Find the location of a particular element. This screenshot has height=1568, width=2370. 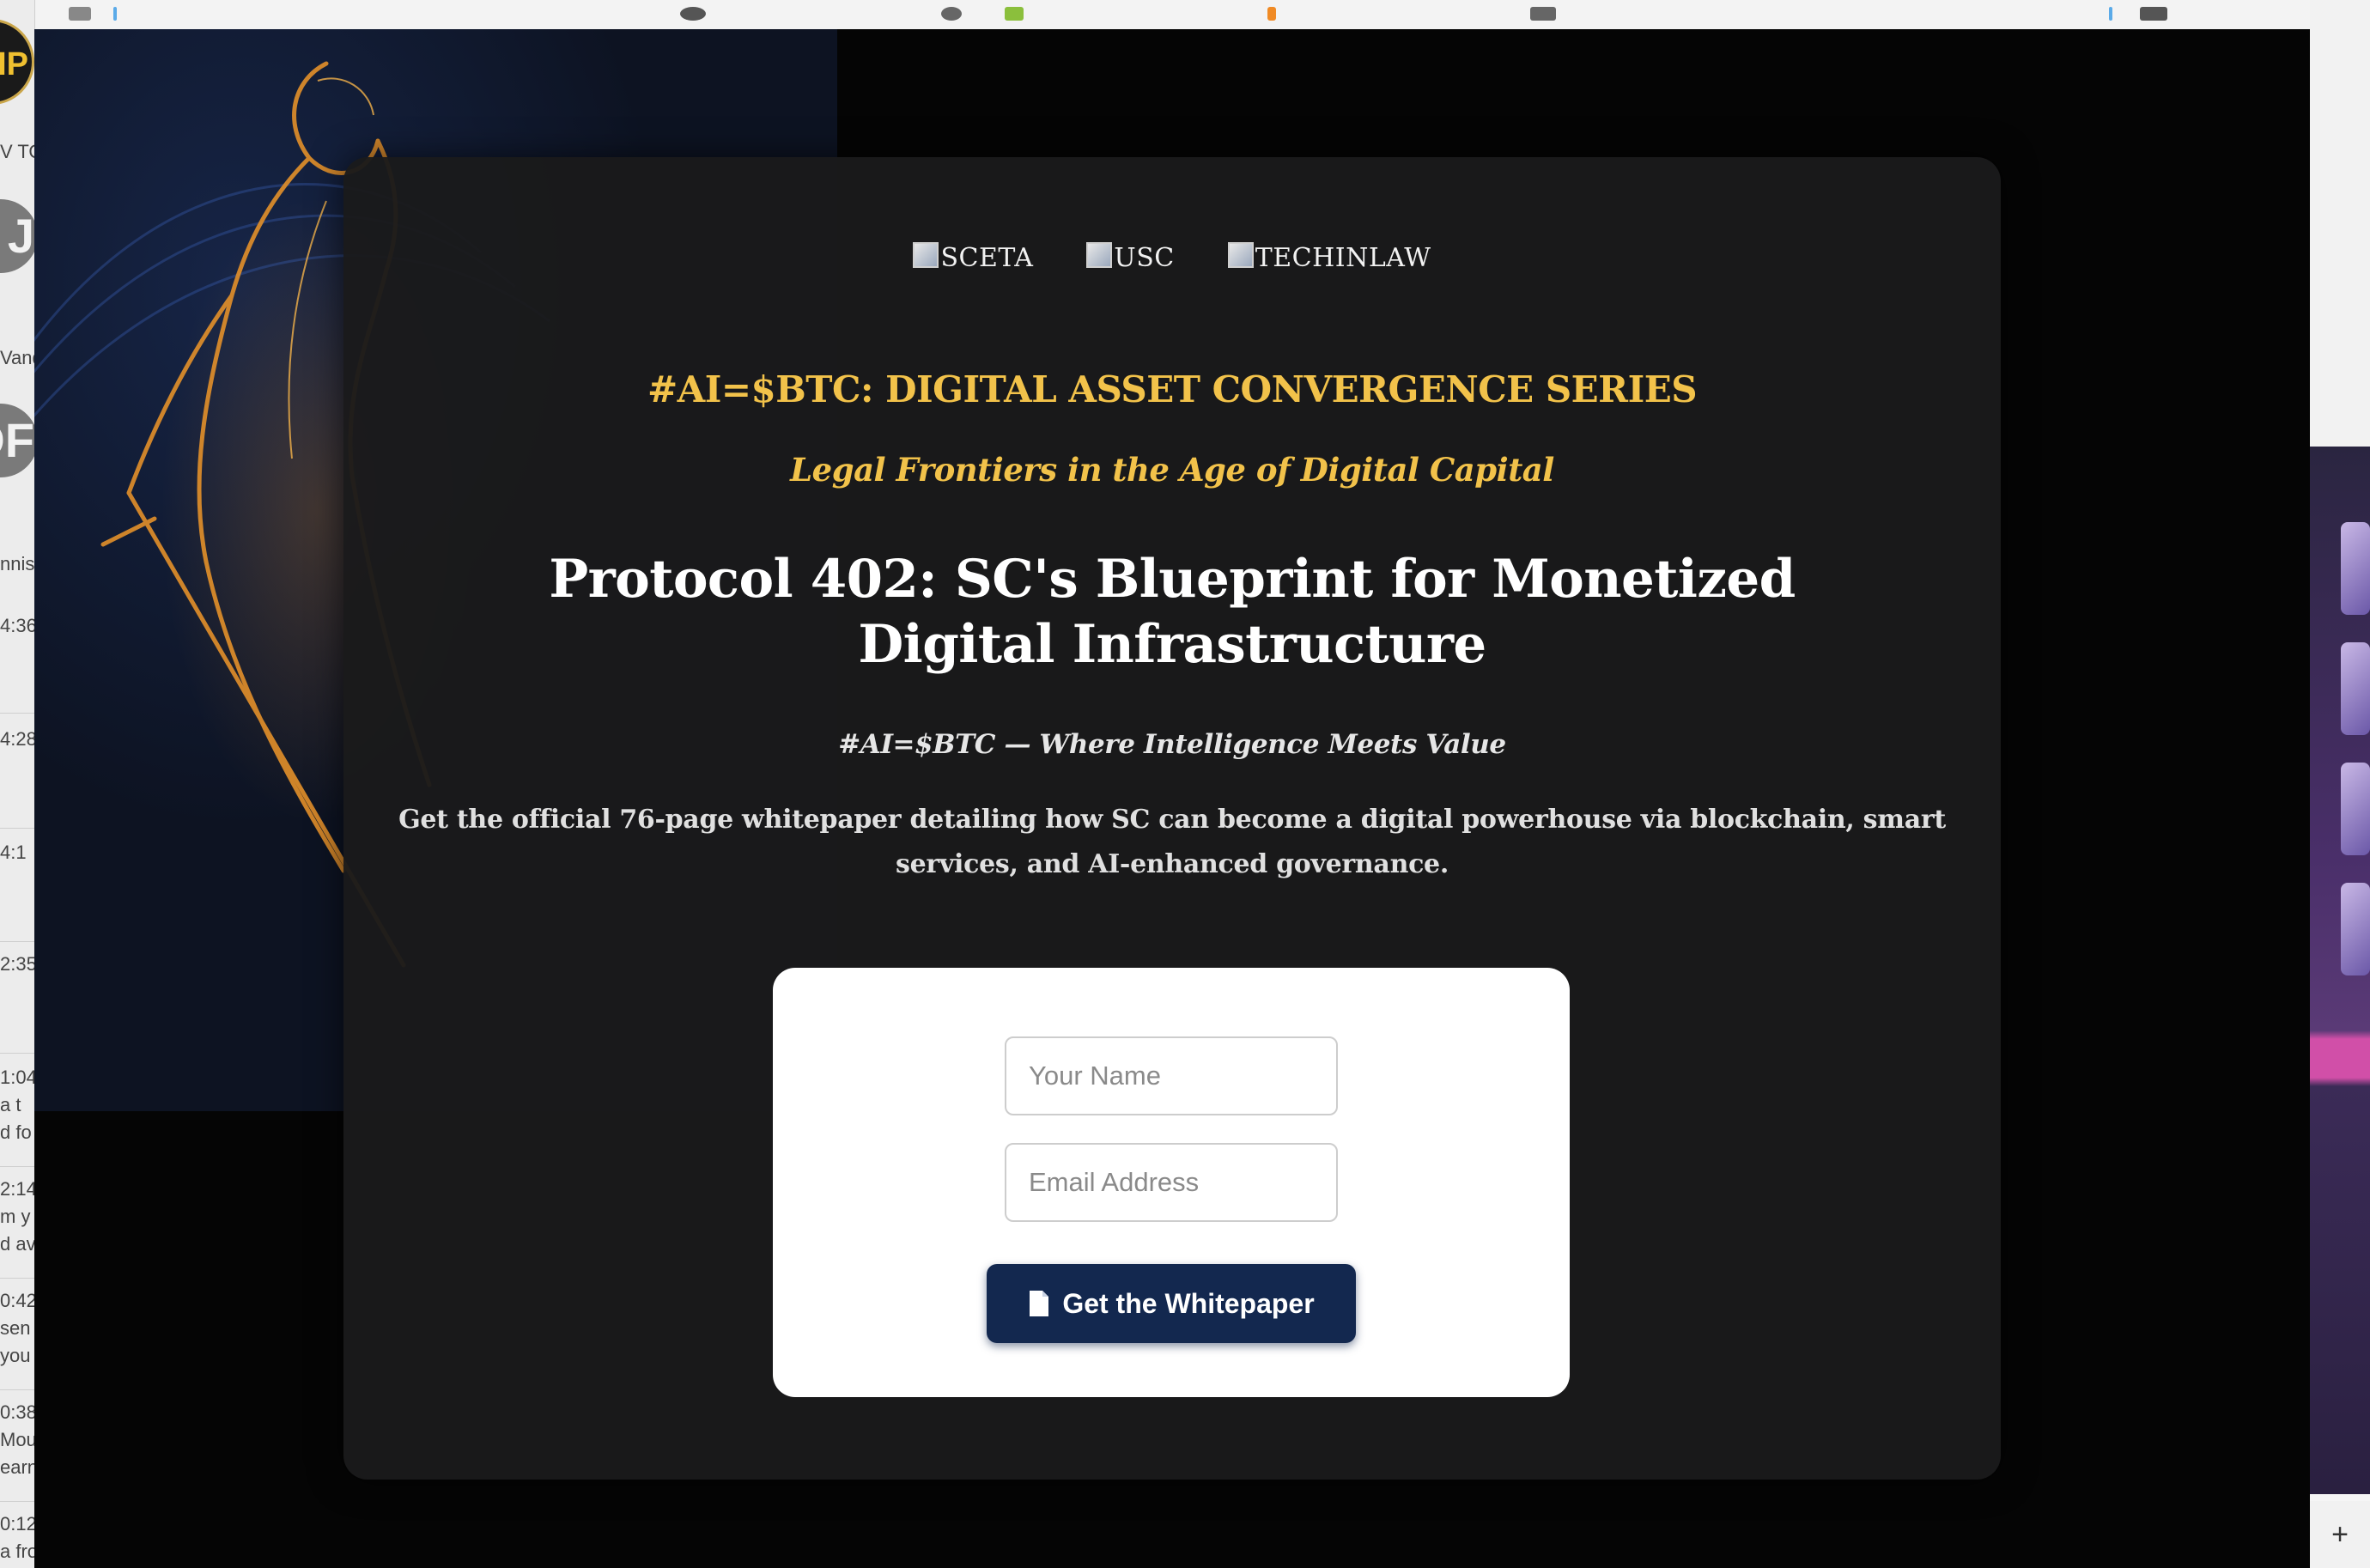

github-icon is located at coordinates (693, 14).